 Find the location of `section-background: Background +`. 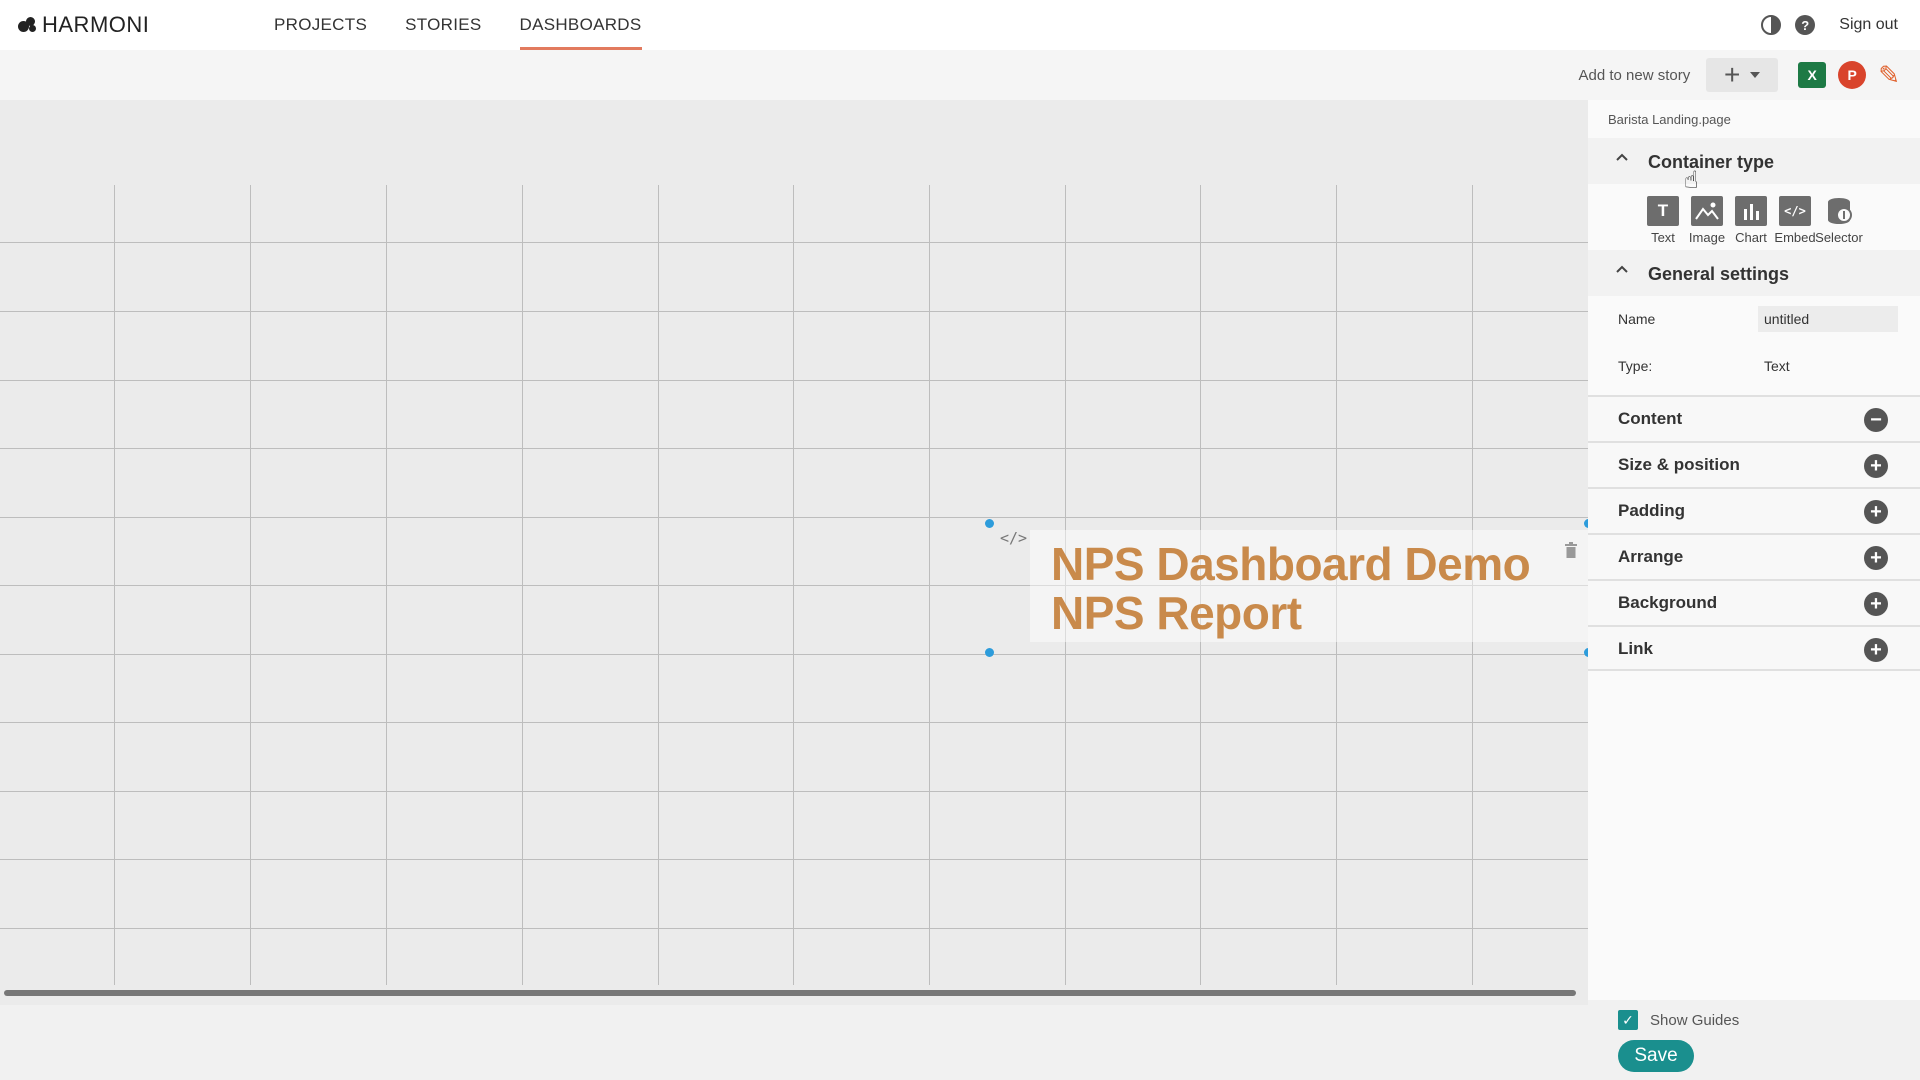

section-background: Background + is located at coordinates (1754, 602).